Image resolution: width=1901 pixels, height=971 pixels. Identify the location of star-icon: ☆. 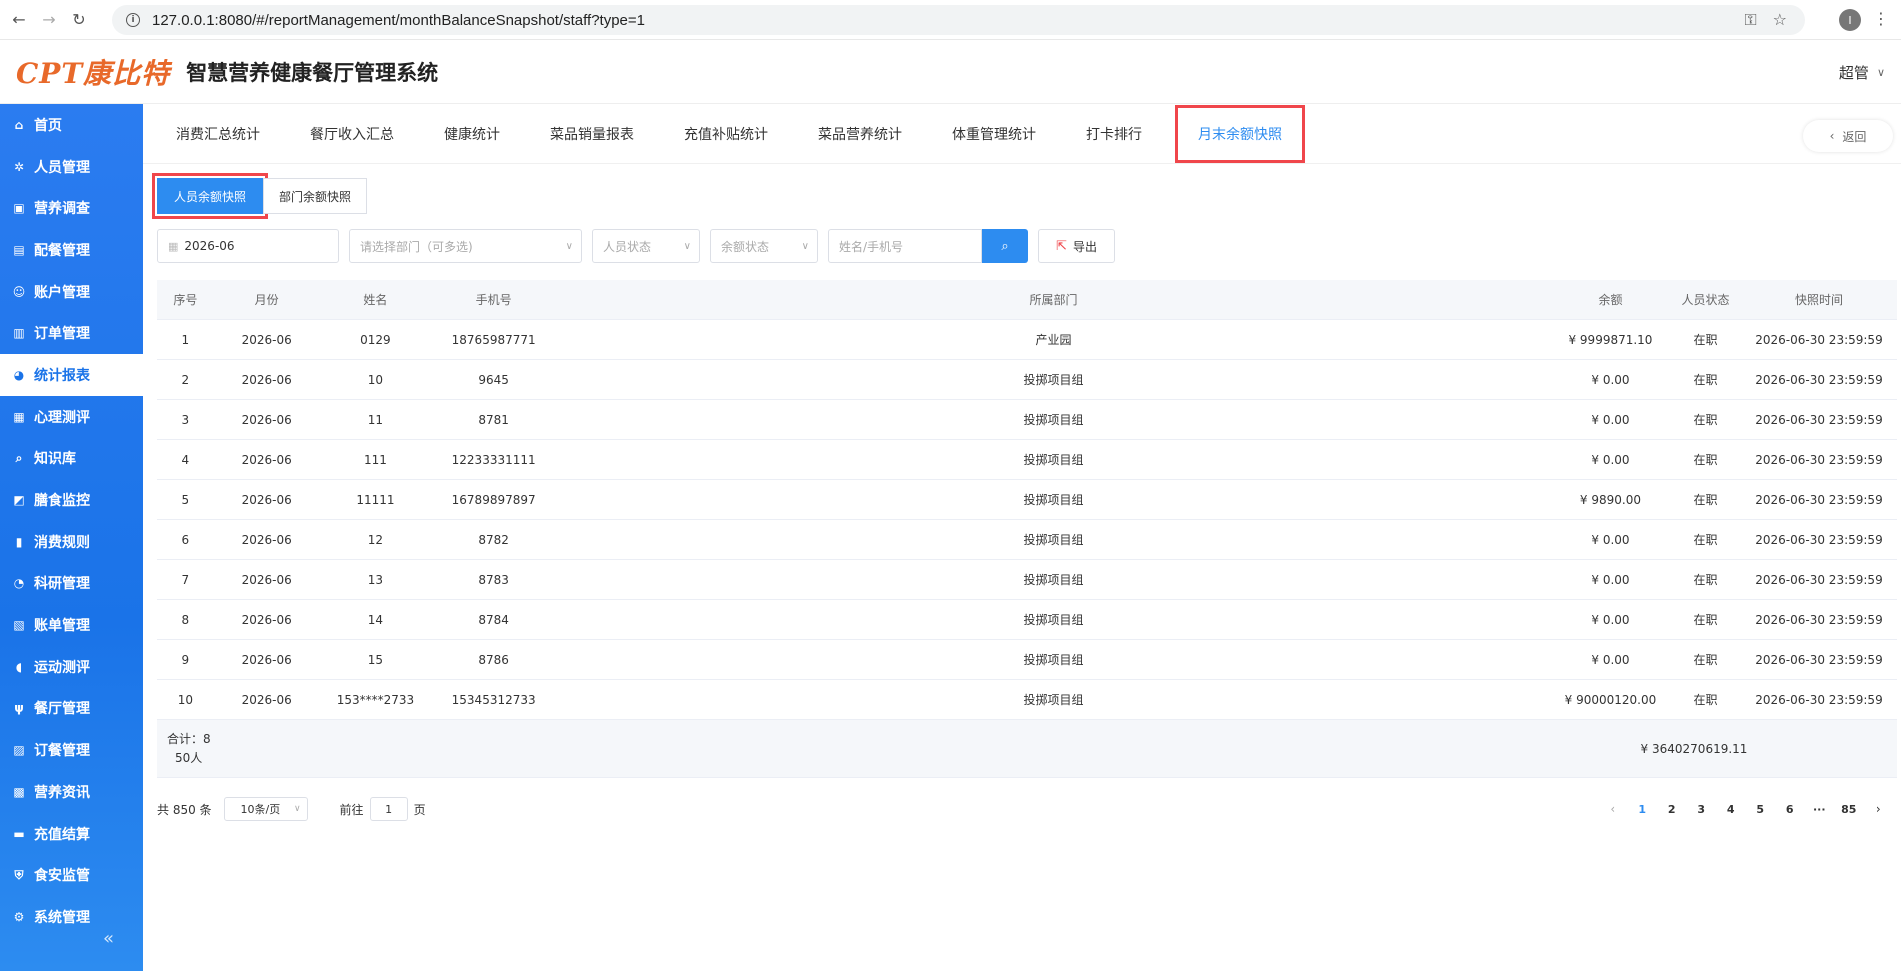
(1780, 20).